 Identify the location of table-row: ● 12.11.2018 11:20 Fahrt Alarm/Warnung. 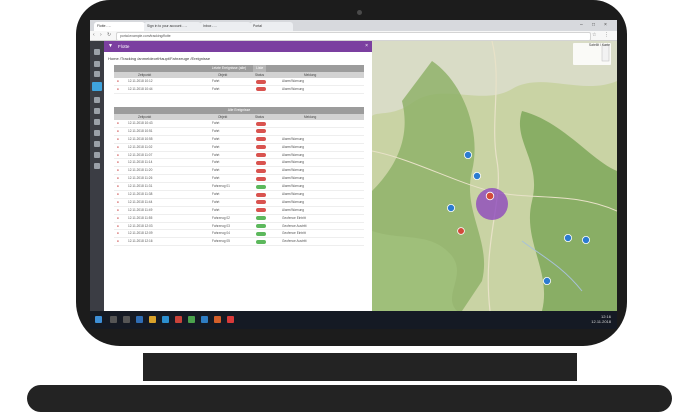
(239, 171).